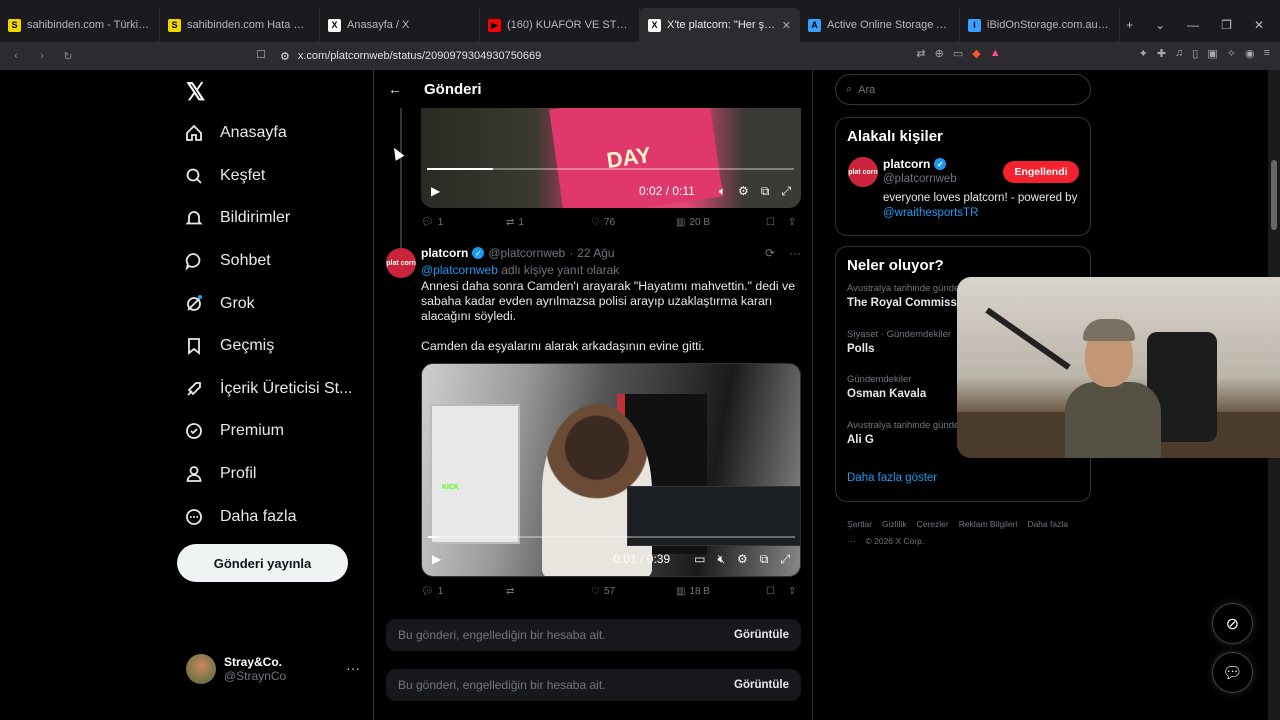  I want to click on post-button: Gönderi yayınla, so click(262, 563).